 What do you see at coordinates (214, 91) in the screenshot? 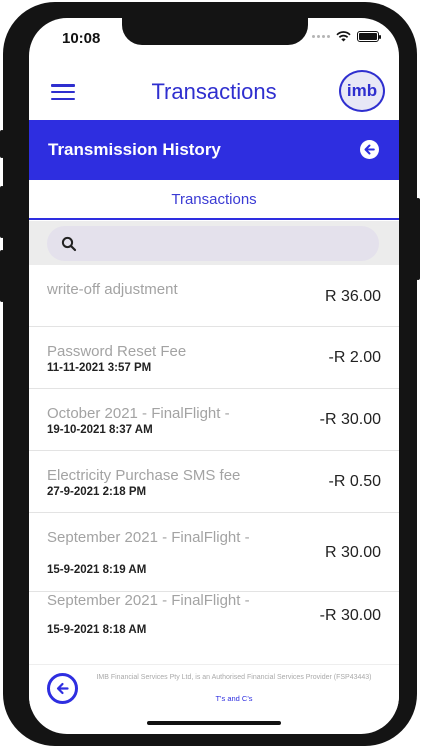
I see `app-header: Transactions imb` at bounding box center [214, 91].